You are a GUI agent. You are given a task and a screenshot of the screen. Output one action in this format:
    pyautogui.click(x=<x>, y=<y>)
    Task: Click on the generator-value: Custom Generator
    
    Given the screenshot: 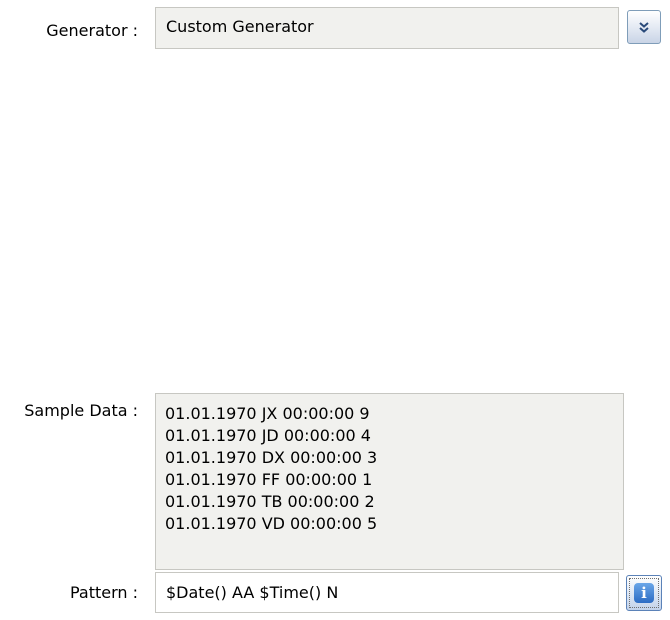 What is the action you would take?
    pyautogui.click(x=240, y=26)
    